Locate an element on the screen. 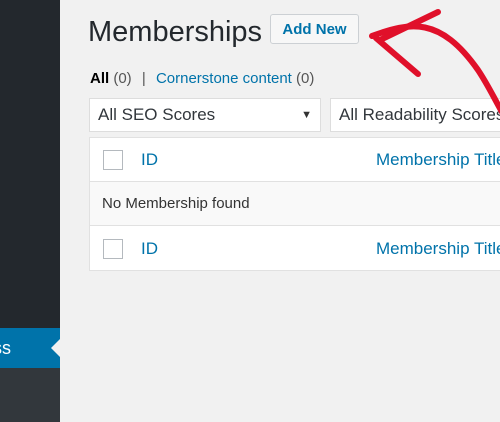 The height and width of the screenshot is (422, 500). seo-score-filter-select: All SEO Scores ▼ is located at coordinates (205, 115).